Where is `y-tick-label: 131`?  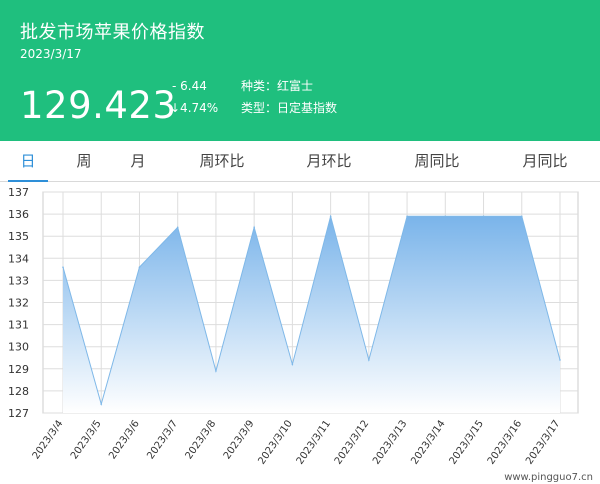
y-tick-label: 131 is located at coordinates (18, 325).